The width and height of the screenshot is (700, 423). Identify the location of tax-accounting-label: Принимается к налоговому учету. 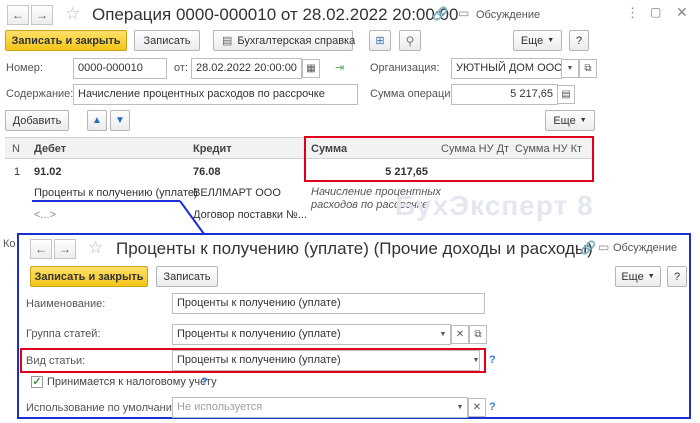
(132, 382).